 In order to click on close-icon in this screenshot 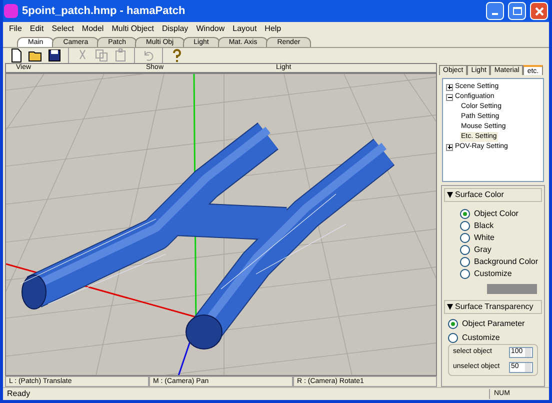, I will do `click(539, 11)`.